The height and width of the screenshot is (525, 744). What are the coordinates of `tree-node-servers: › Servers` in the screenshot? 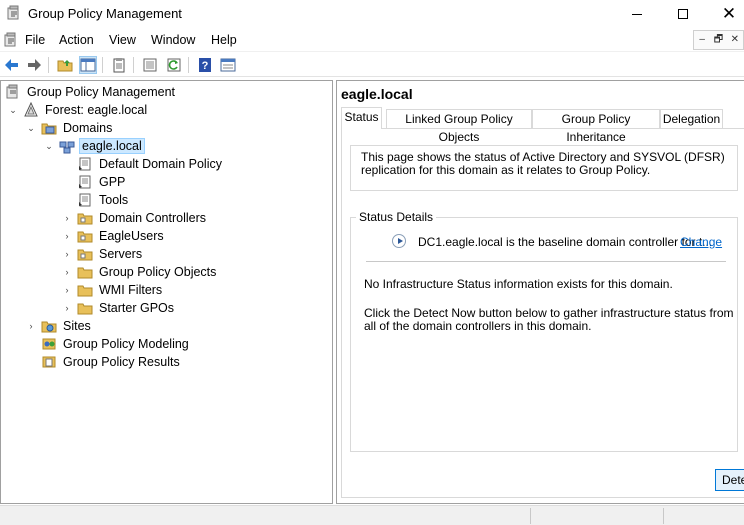 It's located at (102, 254).